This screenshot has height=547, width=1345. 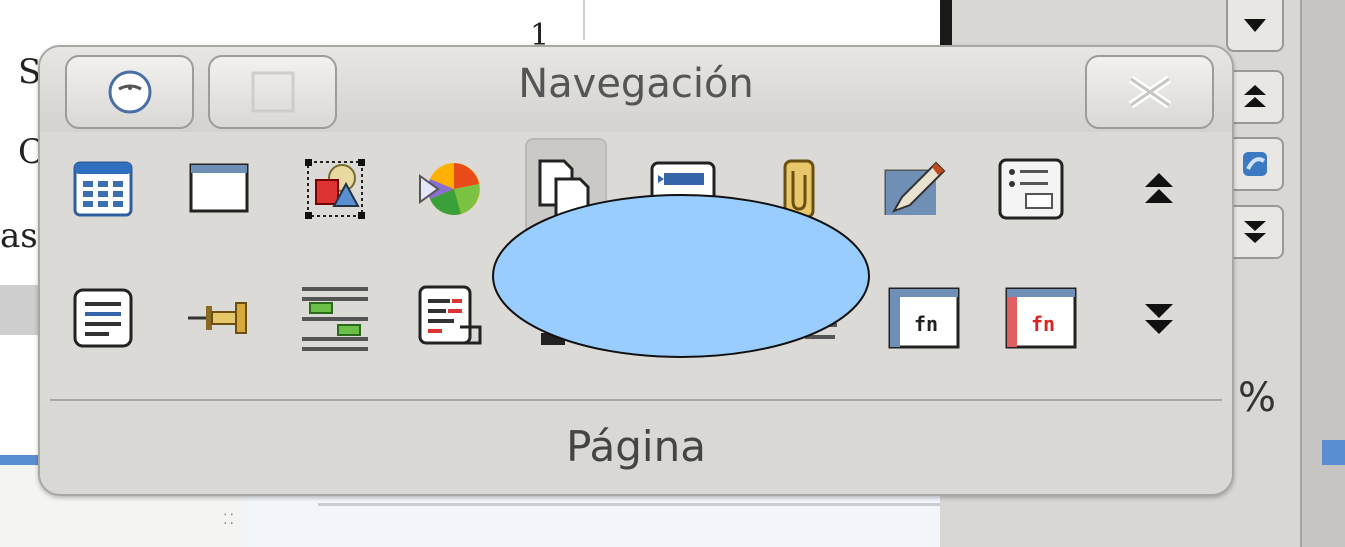 I want to click on tool-bookmarks, so click(x=219, y=318).